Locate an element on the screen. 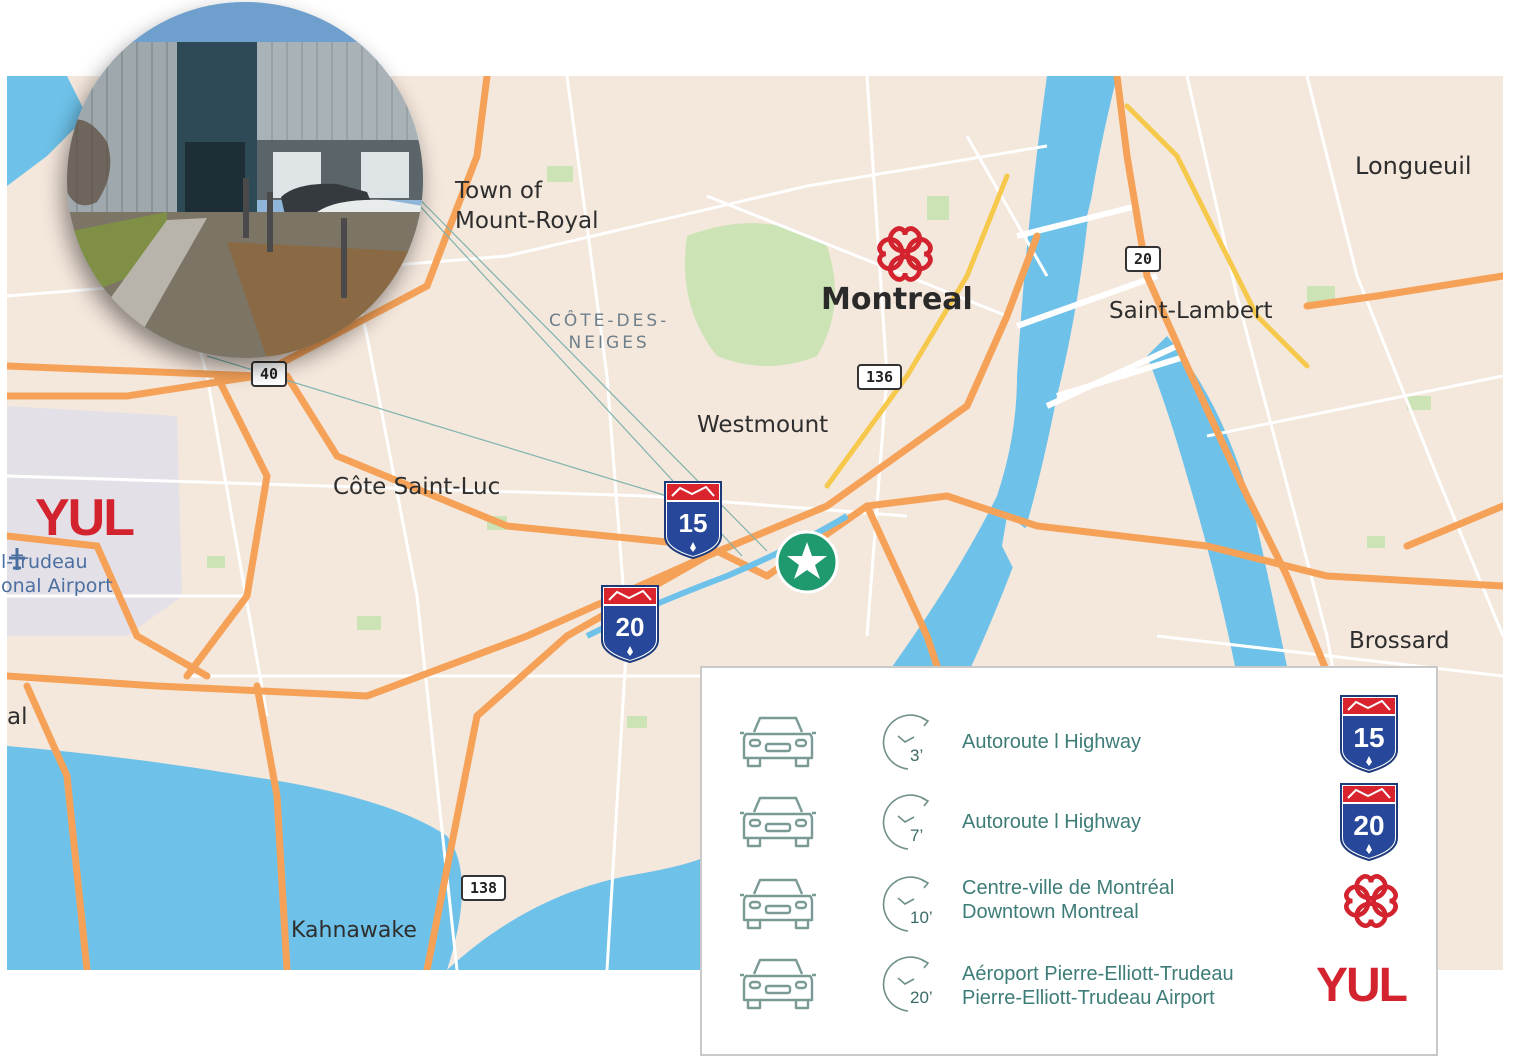 The image size is (1514, 1059). label-brossard: Brossard is located at coordinates (1399, 641).